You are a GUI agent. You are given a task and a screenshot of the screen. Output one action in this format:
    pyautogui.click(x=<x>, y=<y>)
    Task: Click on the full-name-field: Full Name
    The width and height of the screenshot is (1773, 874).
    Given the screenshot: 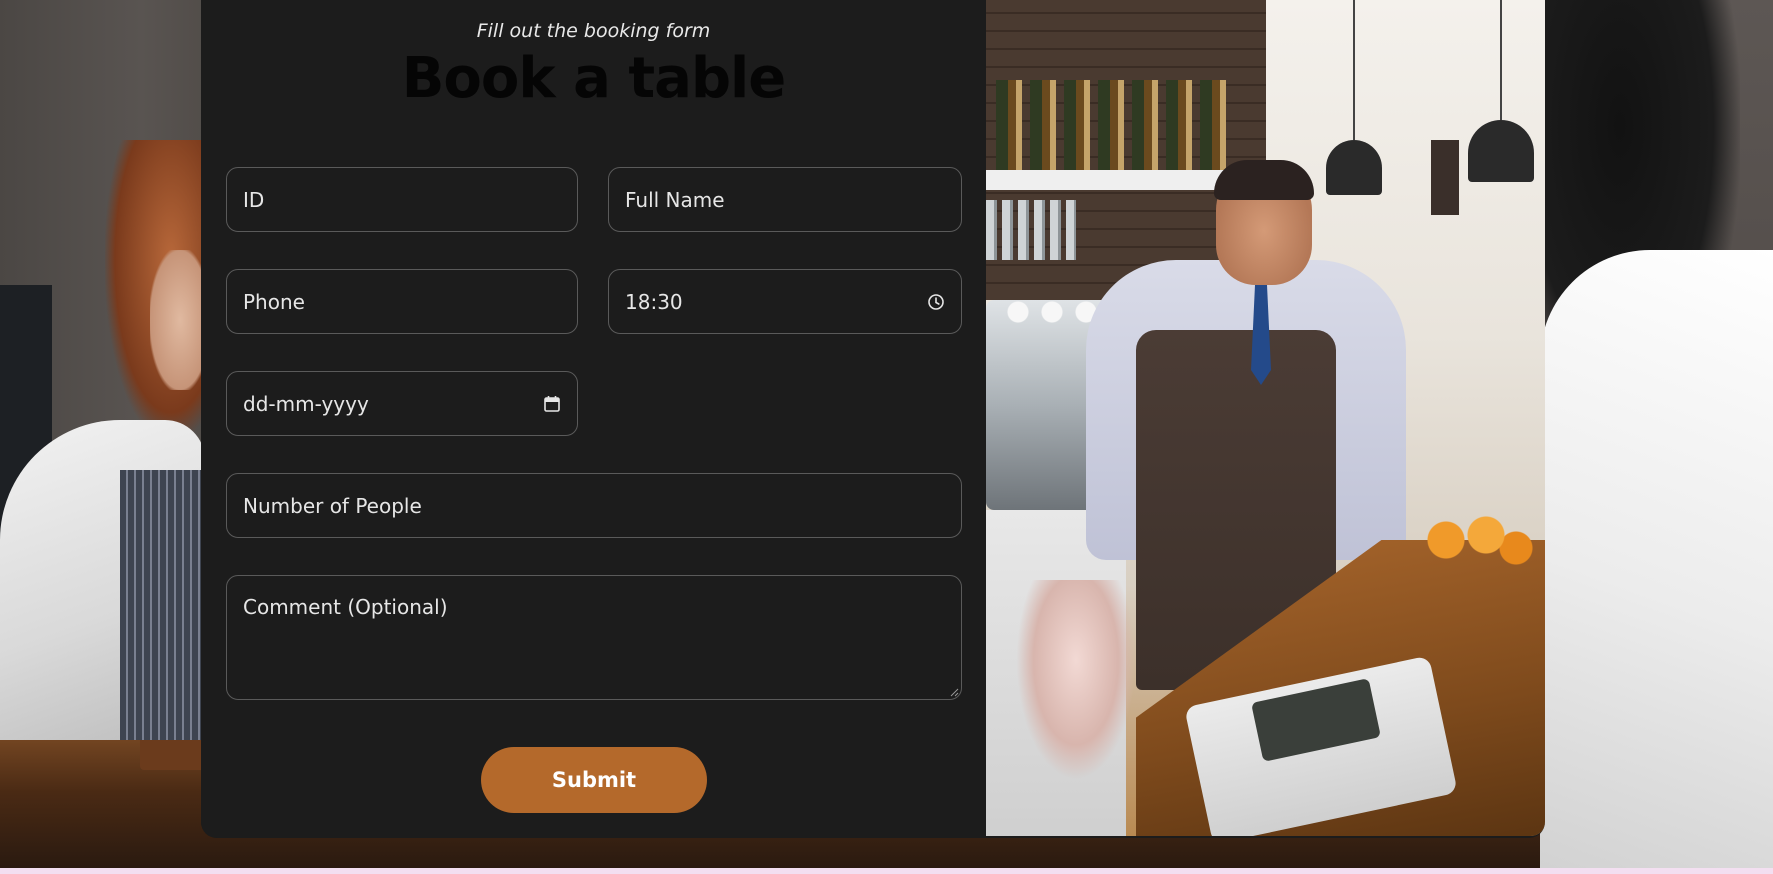 What is the action you would take?
    pyautogui.click(x=785, y=199)
    